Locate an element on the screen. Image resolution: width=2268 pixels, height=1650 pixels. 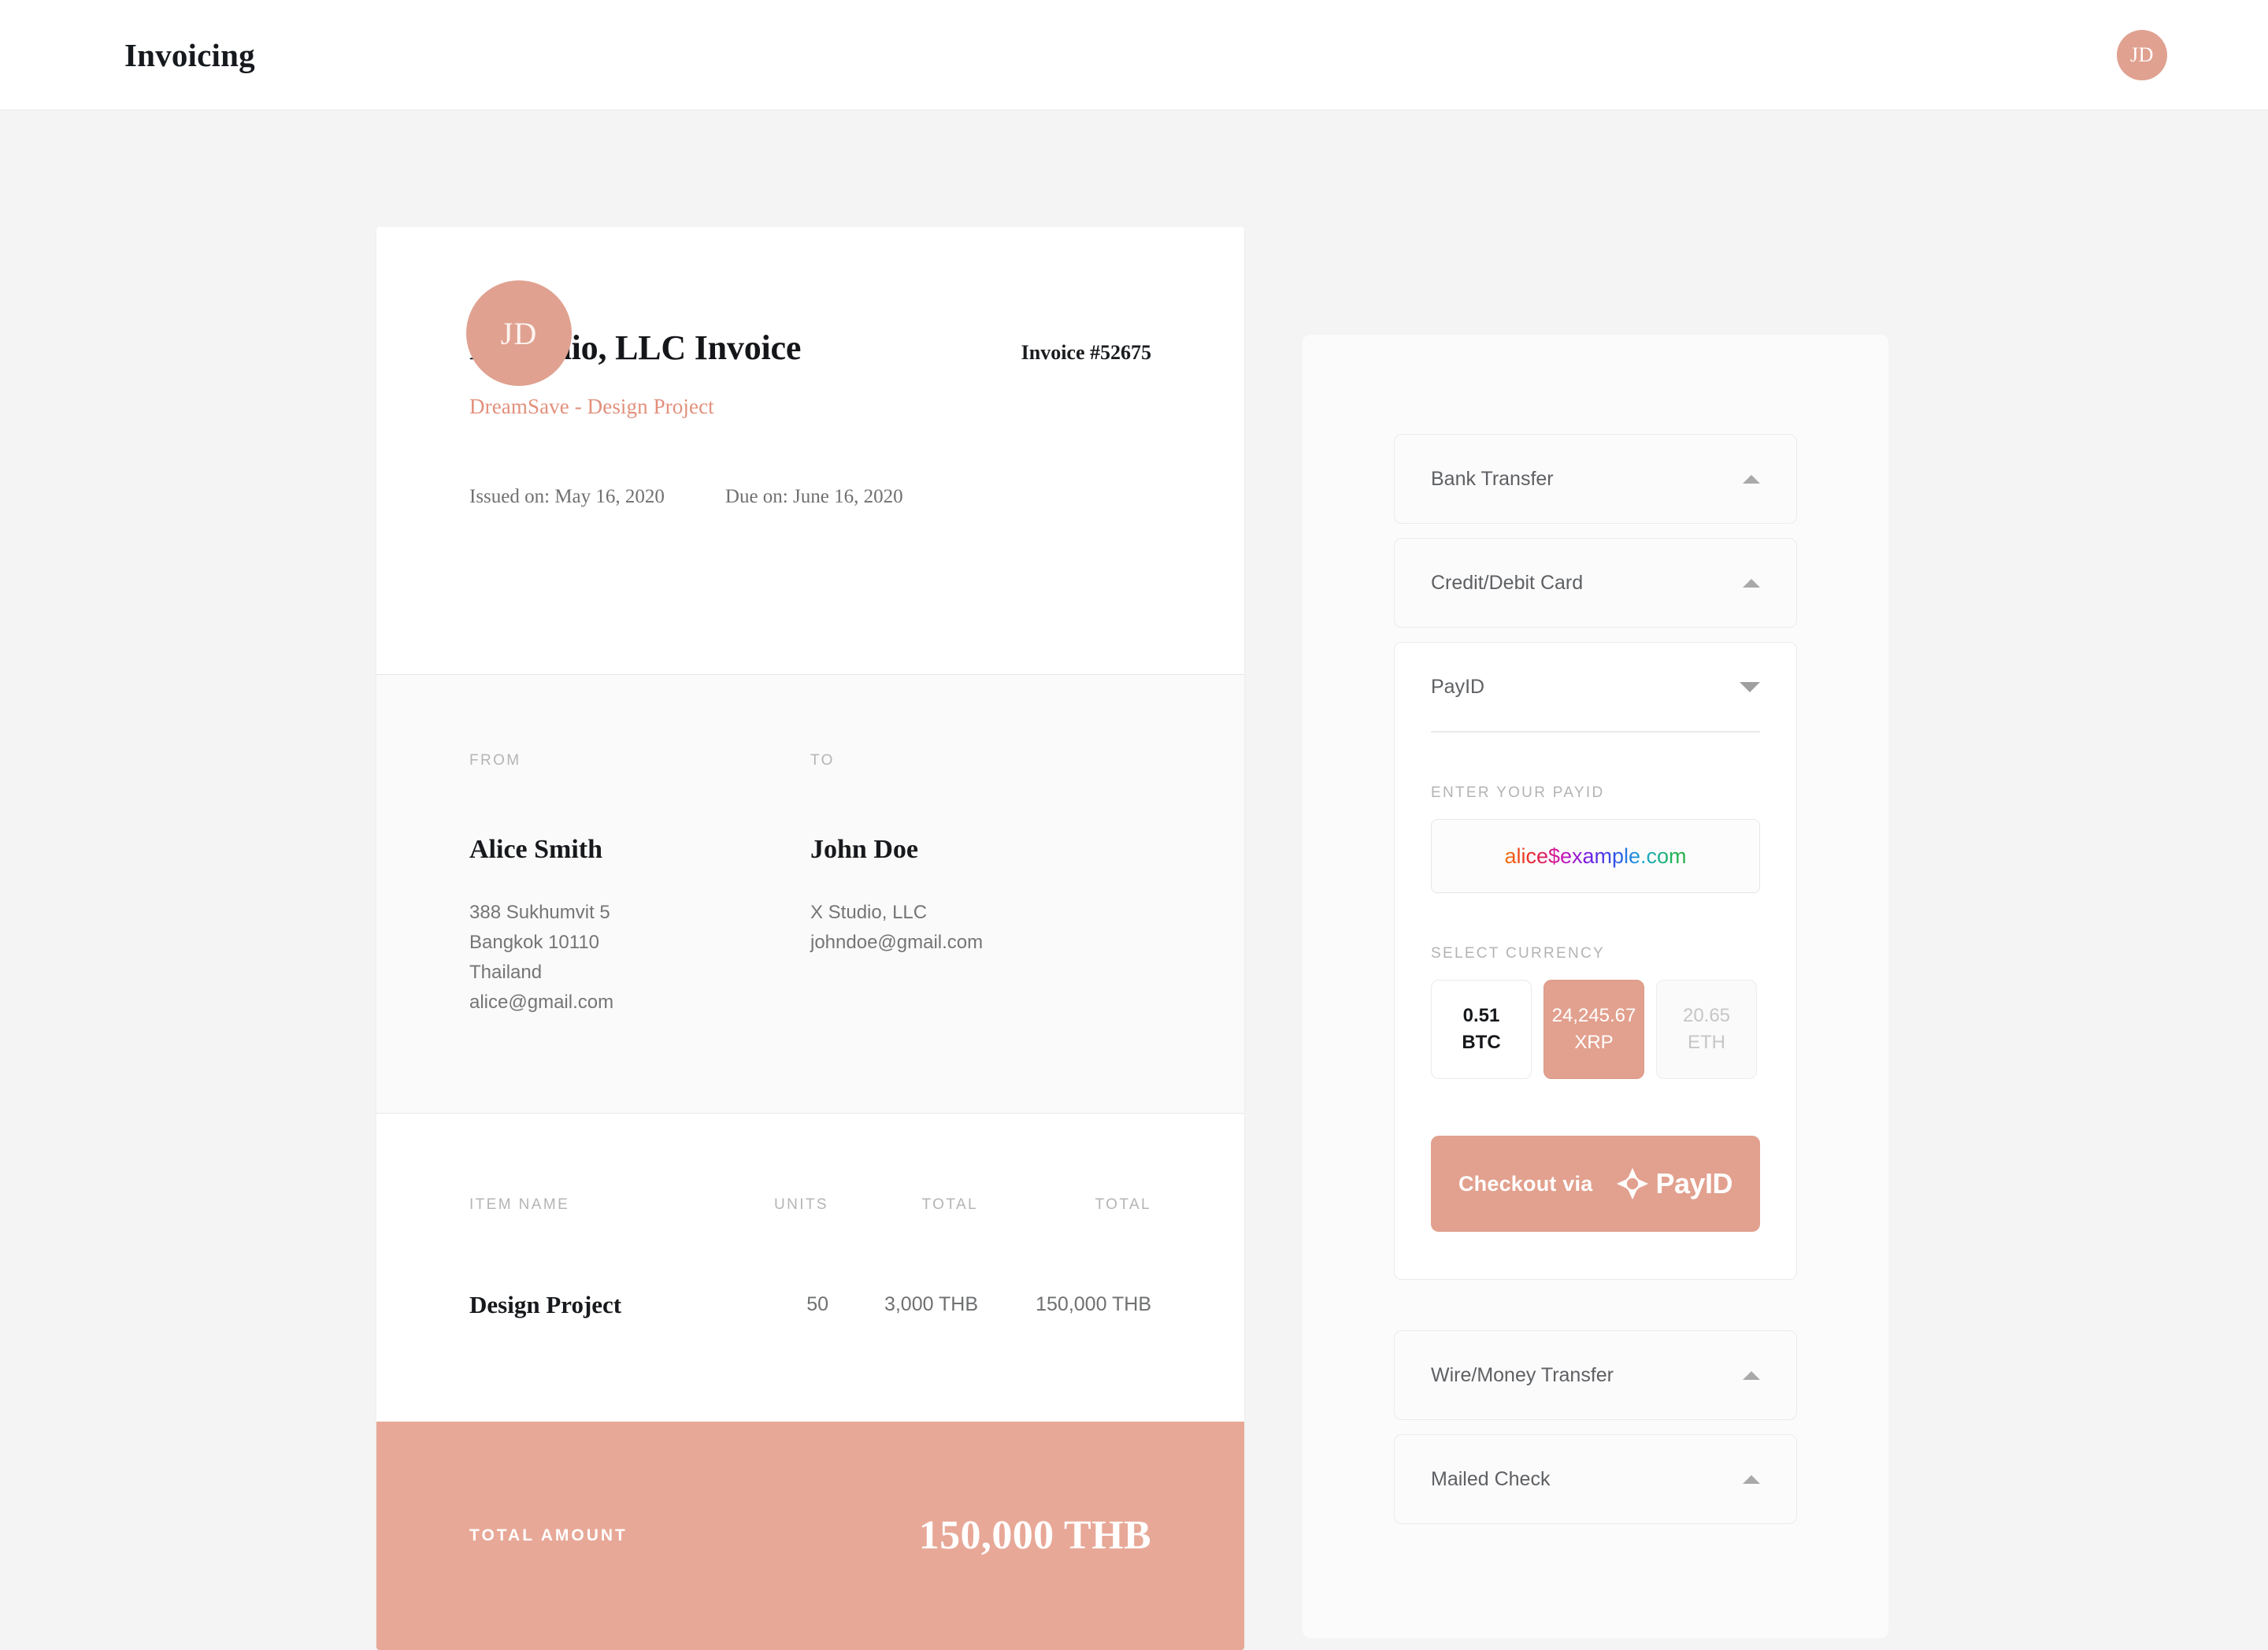
payid-wordmark: PayID is located at coordinates (1693, 1183).